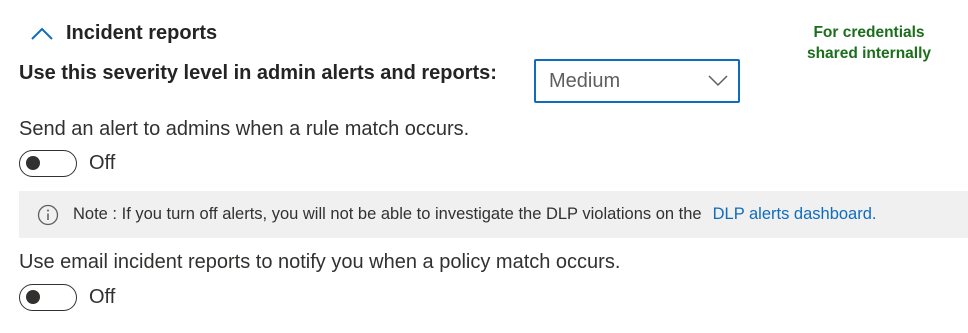 Image resolution: width=968 pixels, height=333 pixels. Describe the element at coordinates (795, 214) in the screenshot. I see `dlp-alerts-dashboard-link: DLP alerts dashboard.` at that location.